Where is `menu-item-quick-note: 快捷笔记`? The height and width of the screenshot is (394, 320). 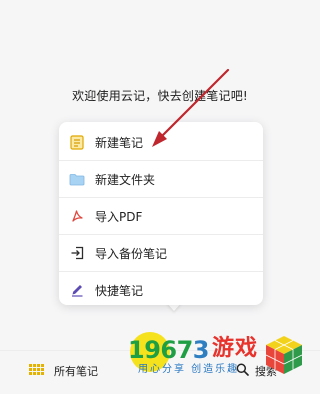 menu-item-quick-note: 快捷笔记 is located at coordinates (161, 290).